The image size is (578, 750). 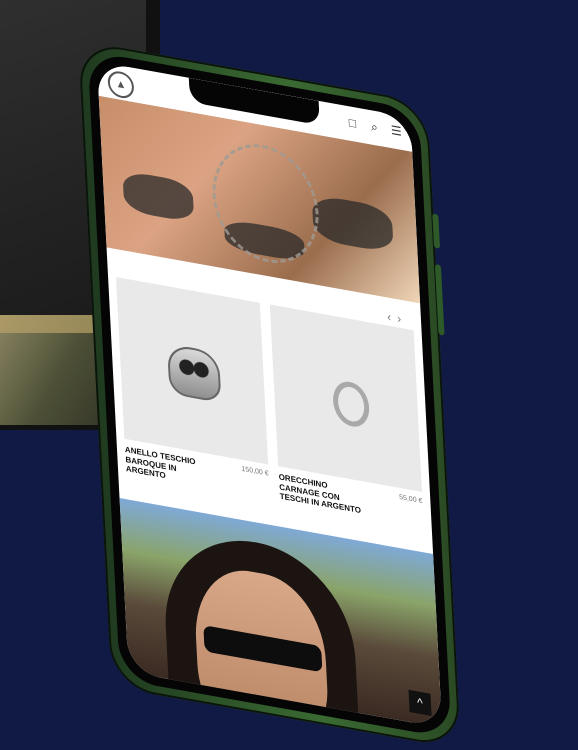 What do you see at coordinates (194, 373) in the screenshot?
I see `skull-ring-image` at bounding box center [194, 373].